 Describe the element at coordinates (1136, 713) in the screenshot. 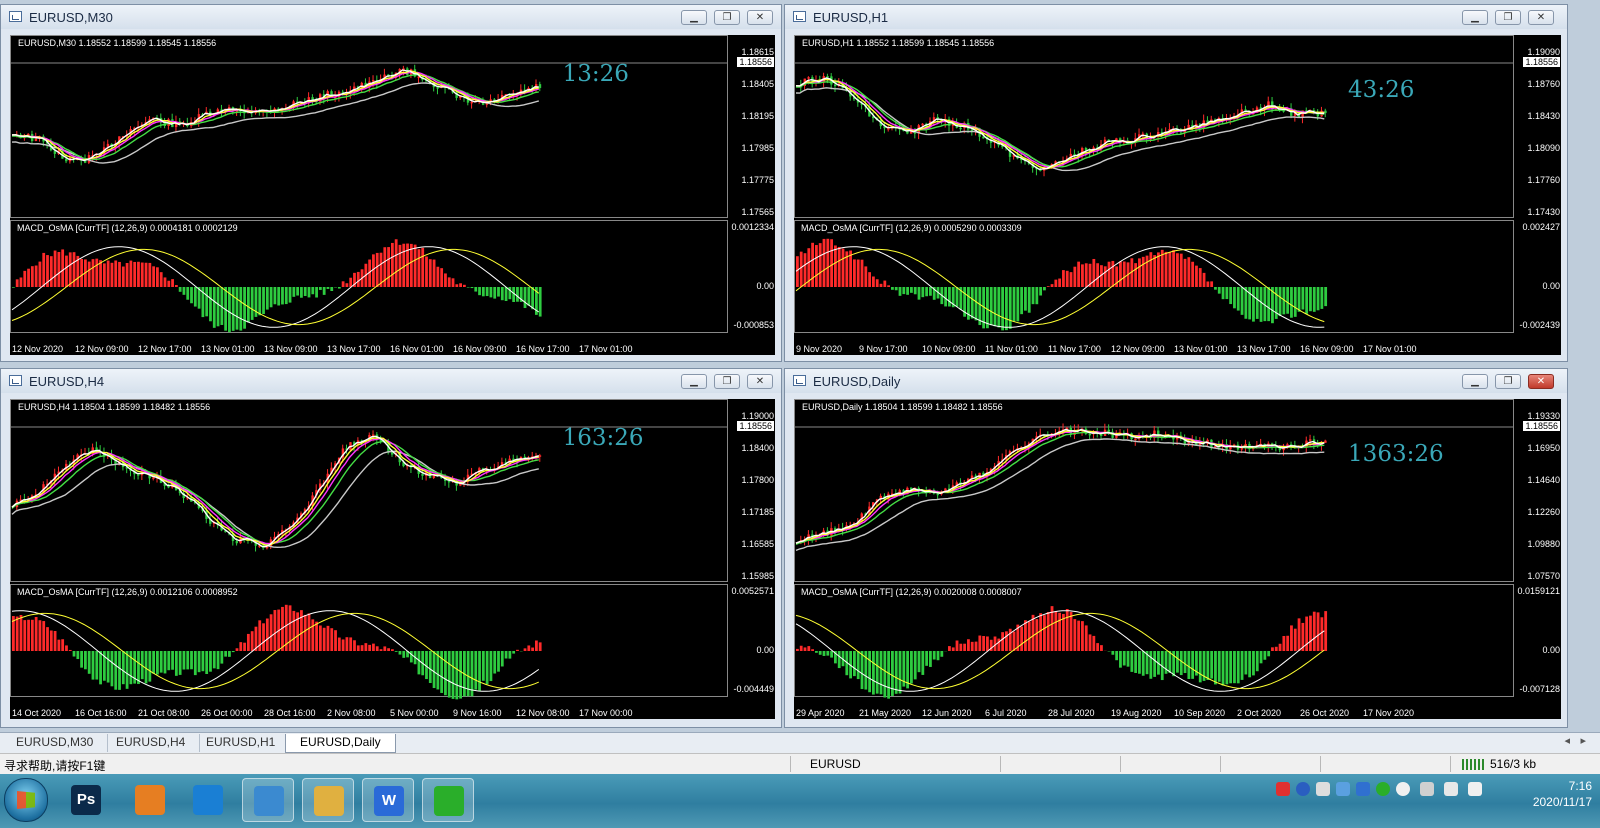

I see `time-axis-label: 19 Aug 2020` at that location.